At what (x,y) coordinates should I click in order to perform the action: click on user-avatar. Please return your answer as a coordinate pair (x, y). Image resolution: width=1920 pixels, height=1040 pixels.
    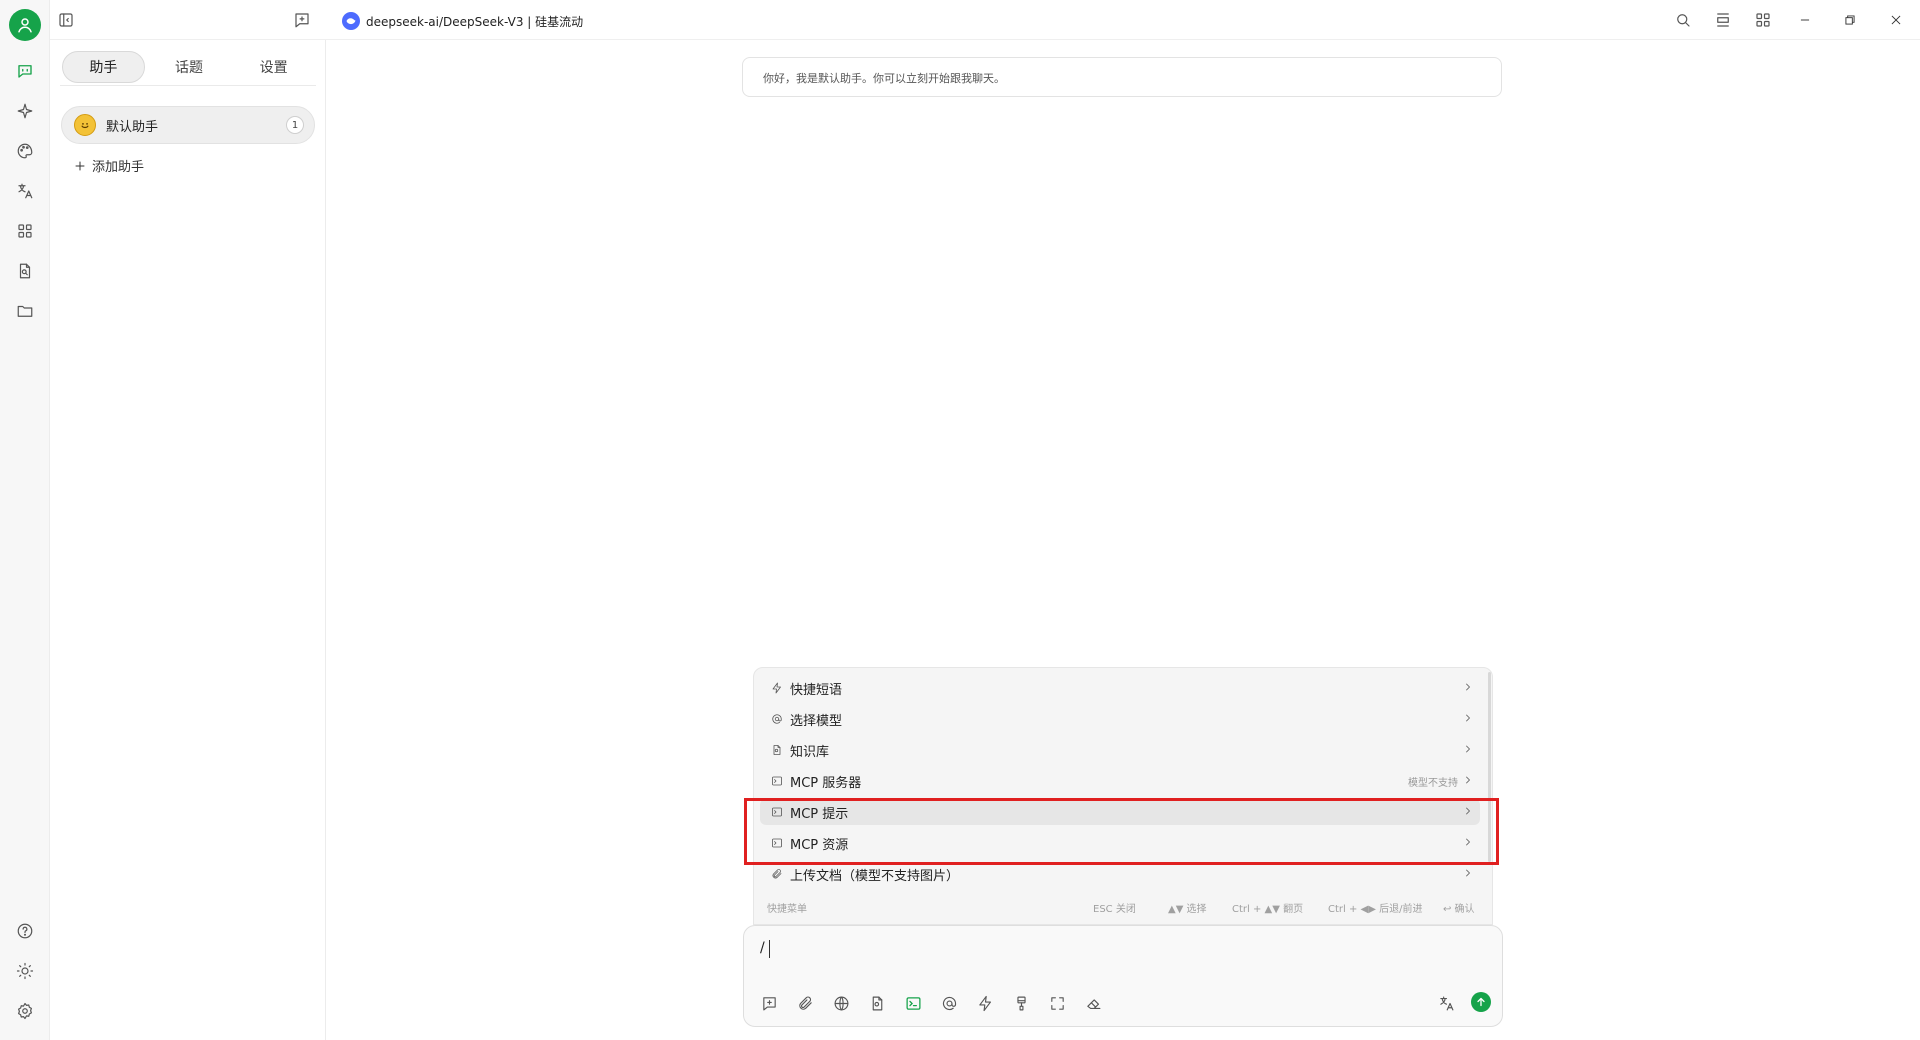
    Looking at the image, I should click on (25, 25).